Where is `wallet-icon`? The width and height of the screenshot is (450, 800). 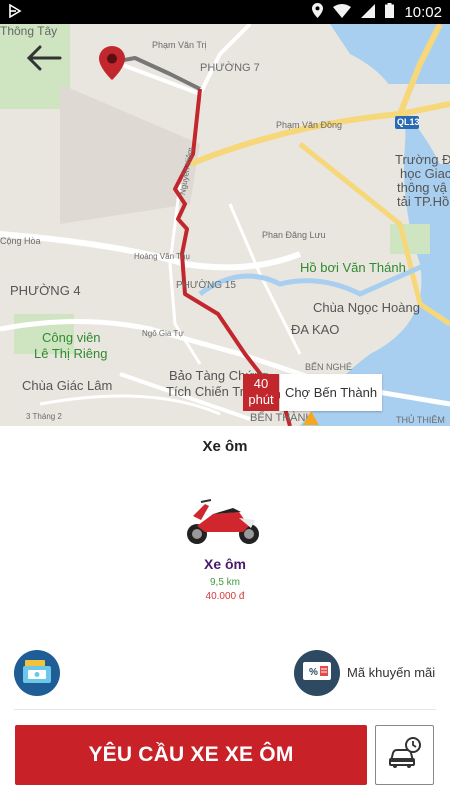 wallet-icon is located at coordinates (37, 673).